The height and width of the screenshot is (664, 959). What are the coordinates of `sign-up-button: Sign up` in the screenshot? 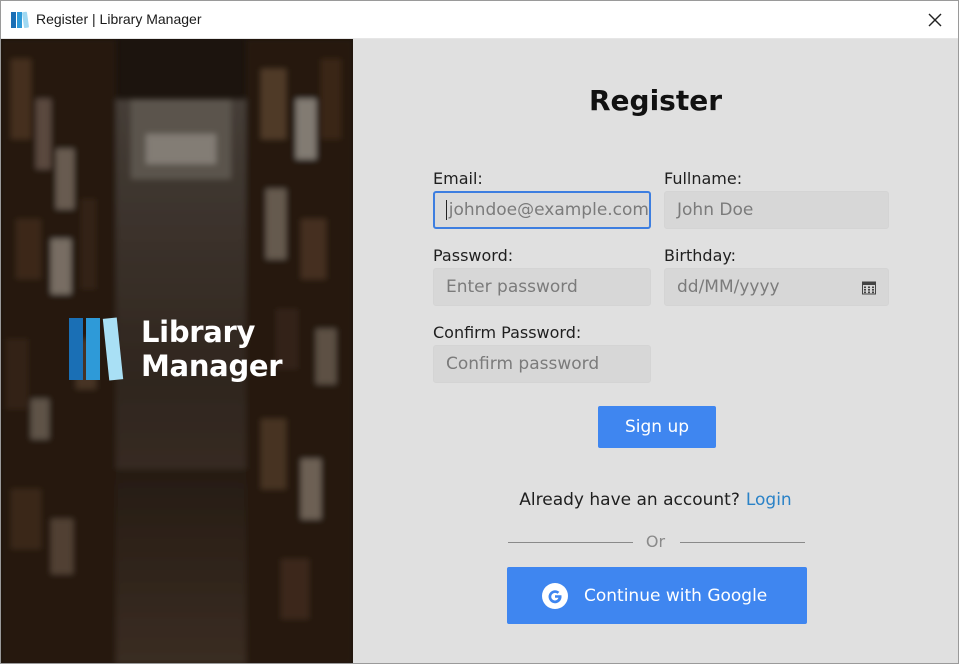 It's located at (657, 427).